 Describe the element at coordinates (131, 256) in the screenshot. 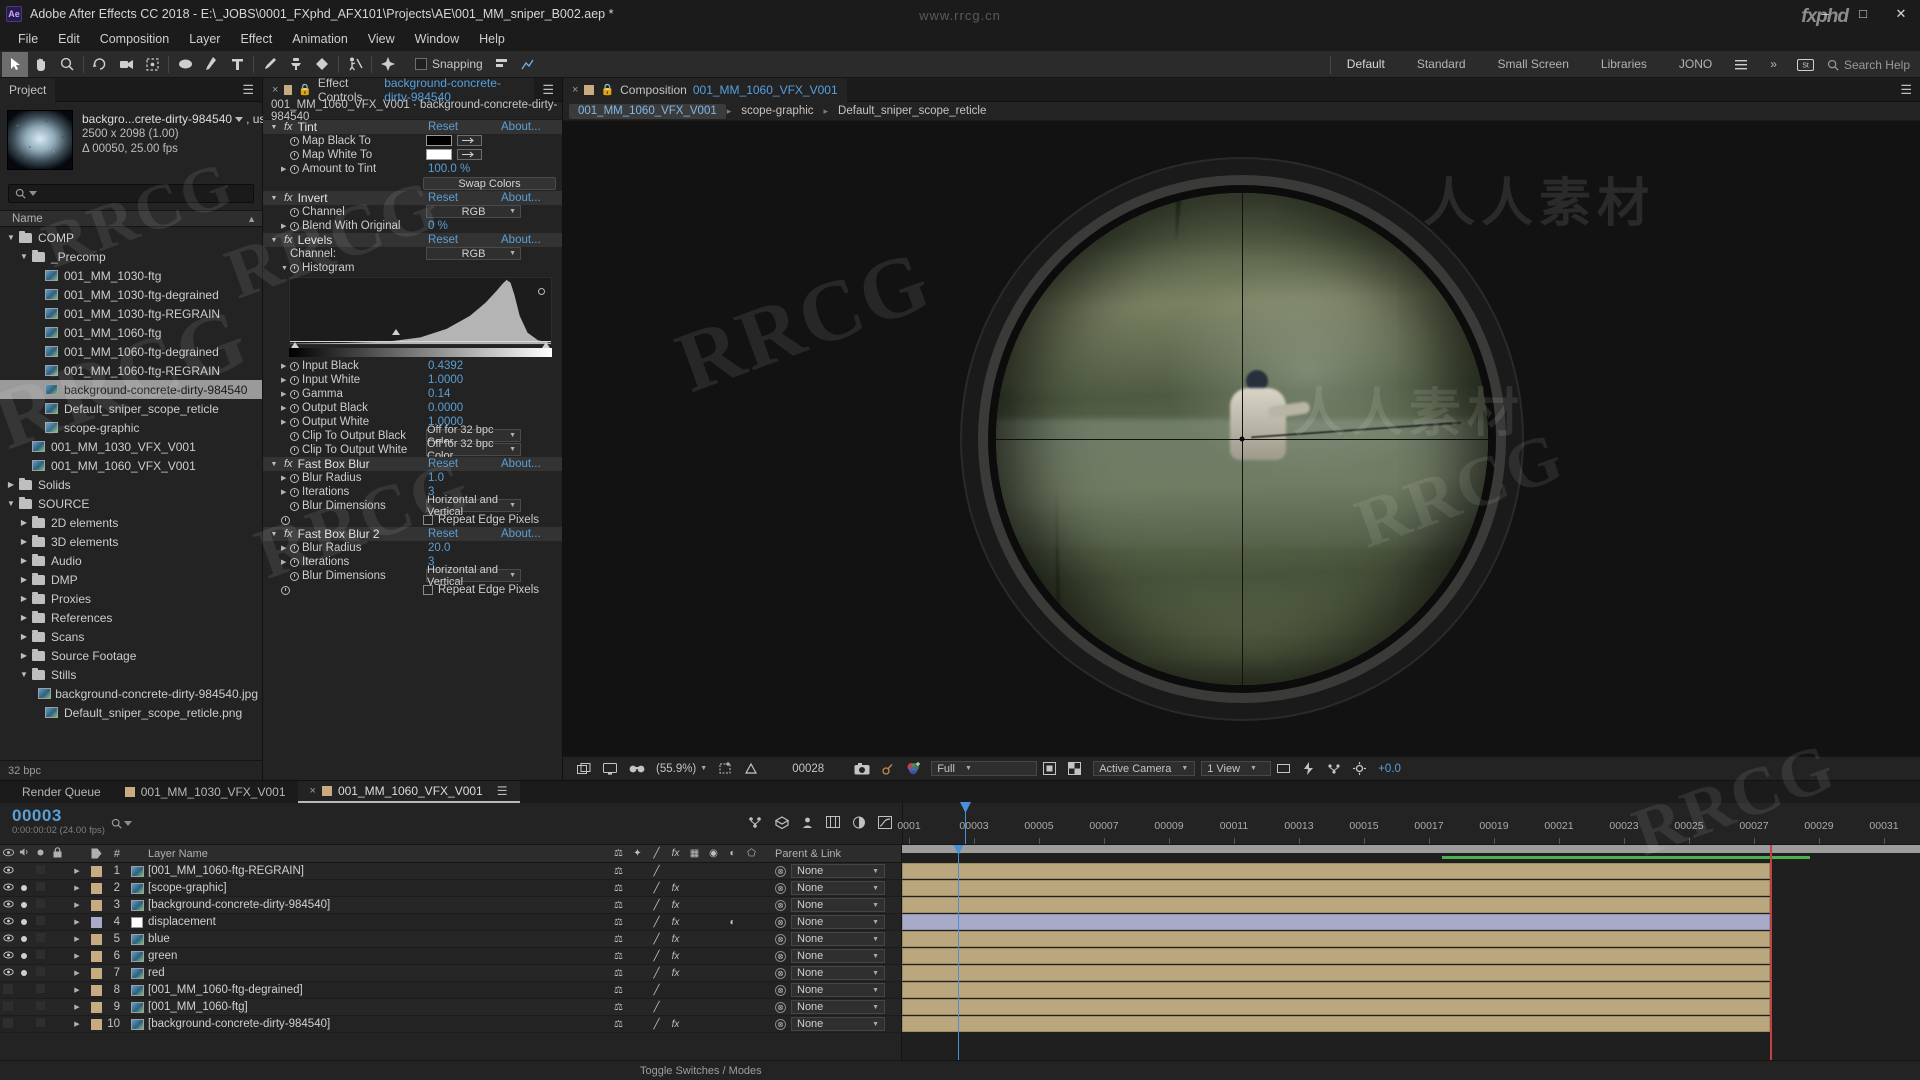

I see `project-item-1: ▼ _Precomp` at that location.